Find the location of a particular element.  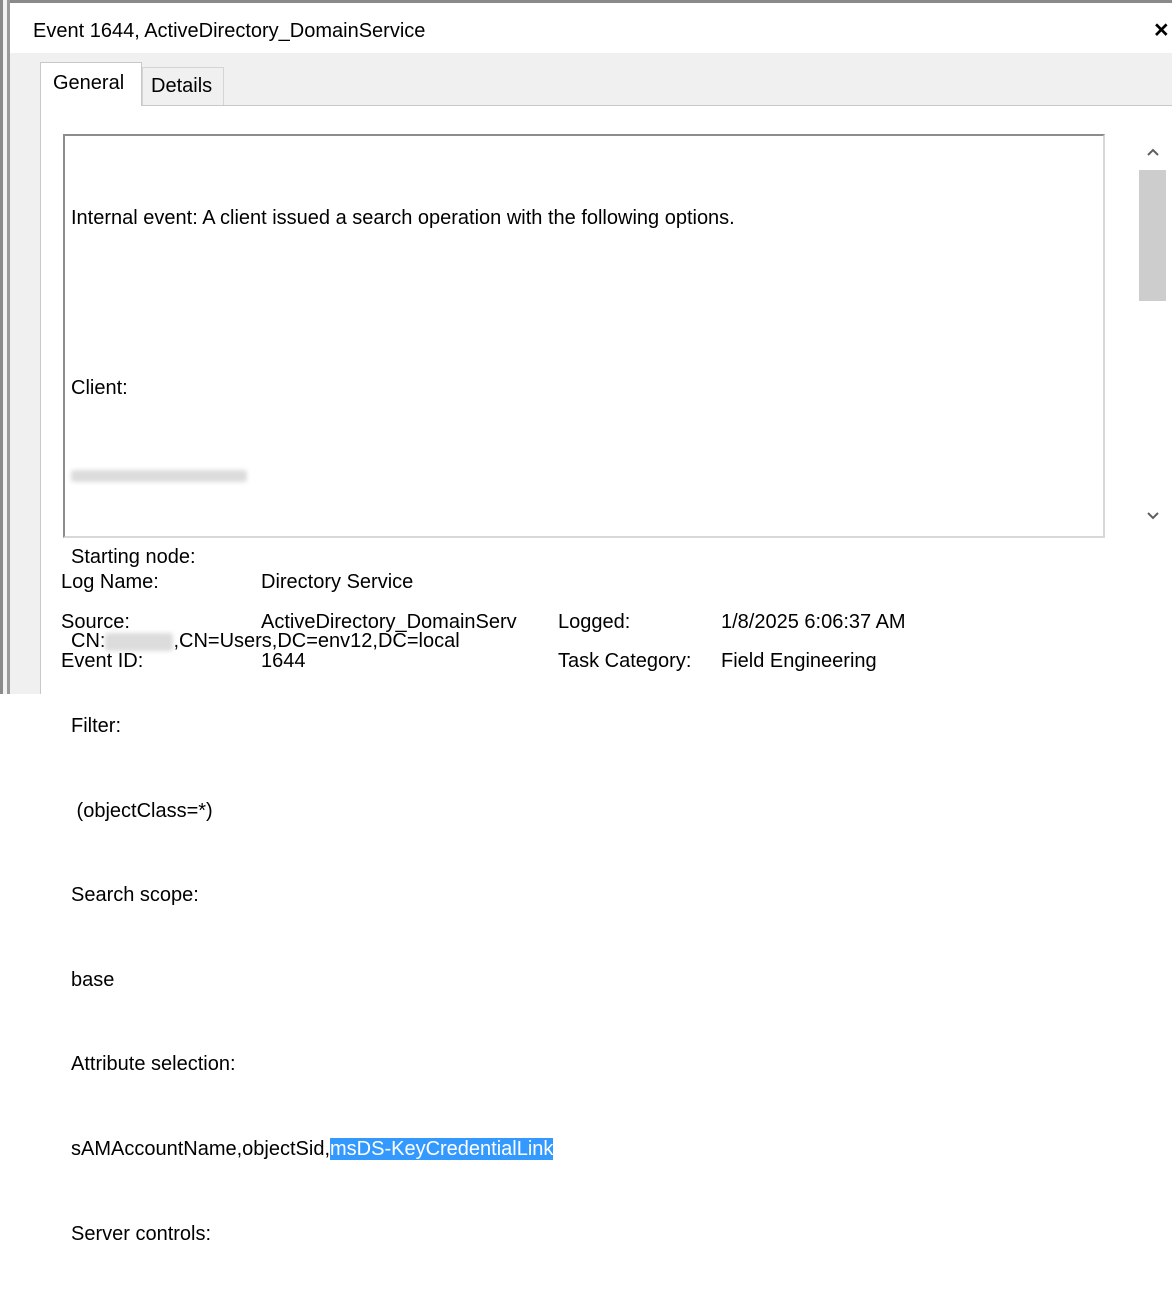

scroll-down-button is located at coordinates (1152, 517).